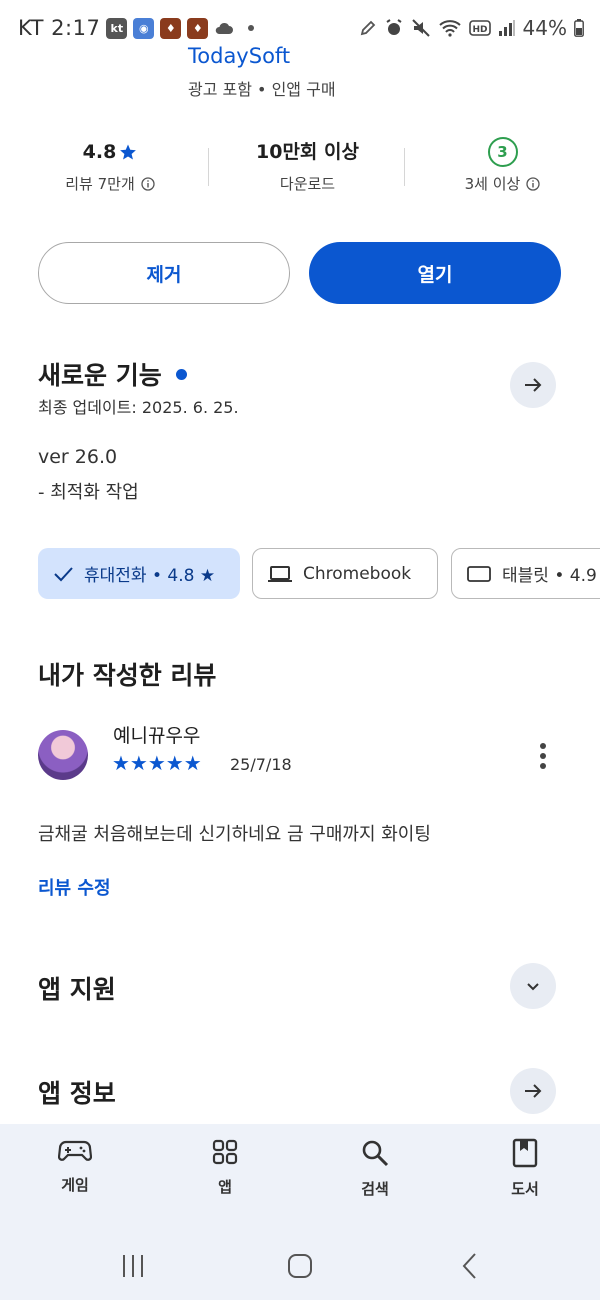 The width and height of the screenshot is (600, 1300). Describe the element at coordinates (544, 28) in the screenshot. I see `battery-percent: 44%` at that location.